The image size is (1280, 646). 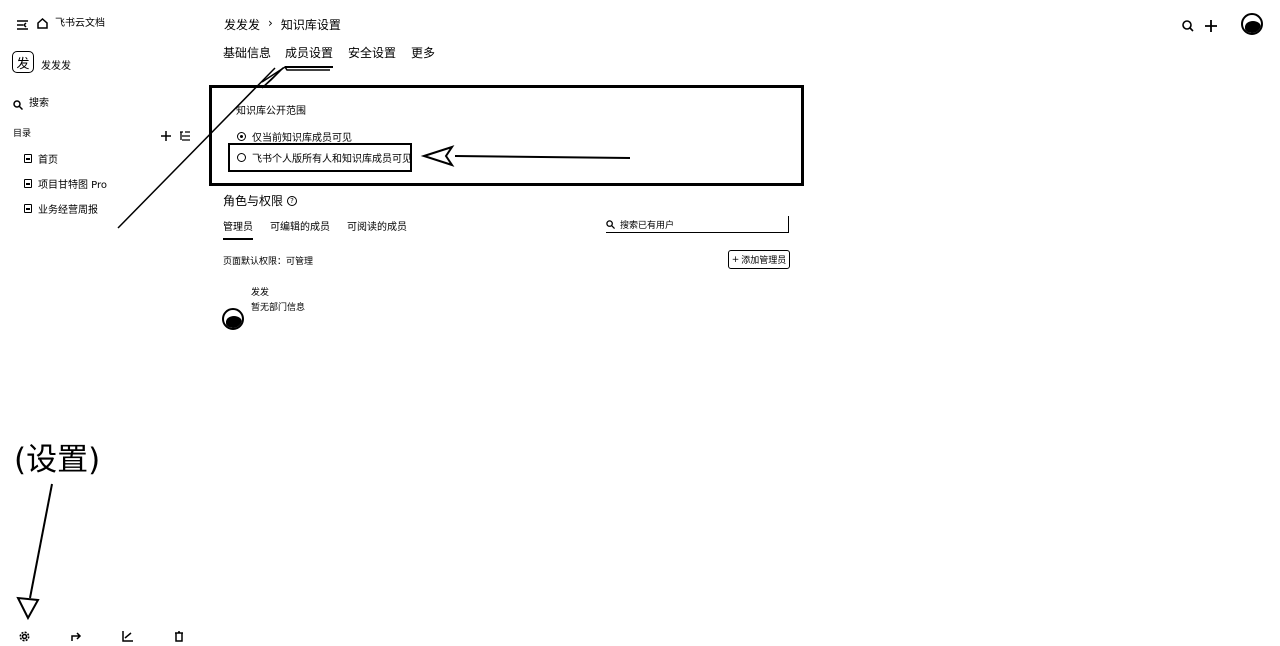 What do you see at coordinates (1211, 26) in the screenshot?
I see `create-icon` at bounding box center [1211, 26].